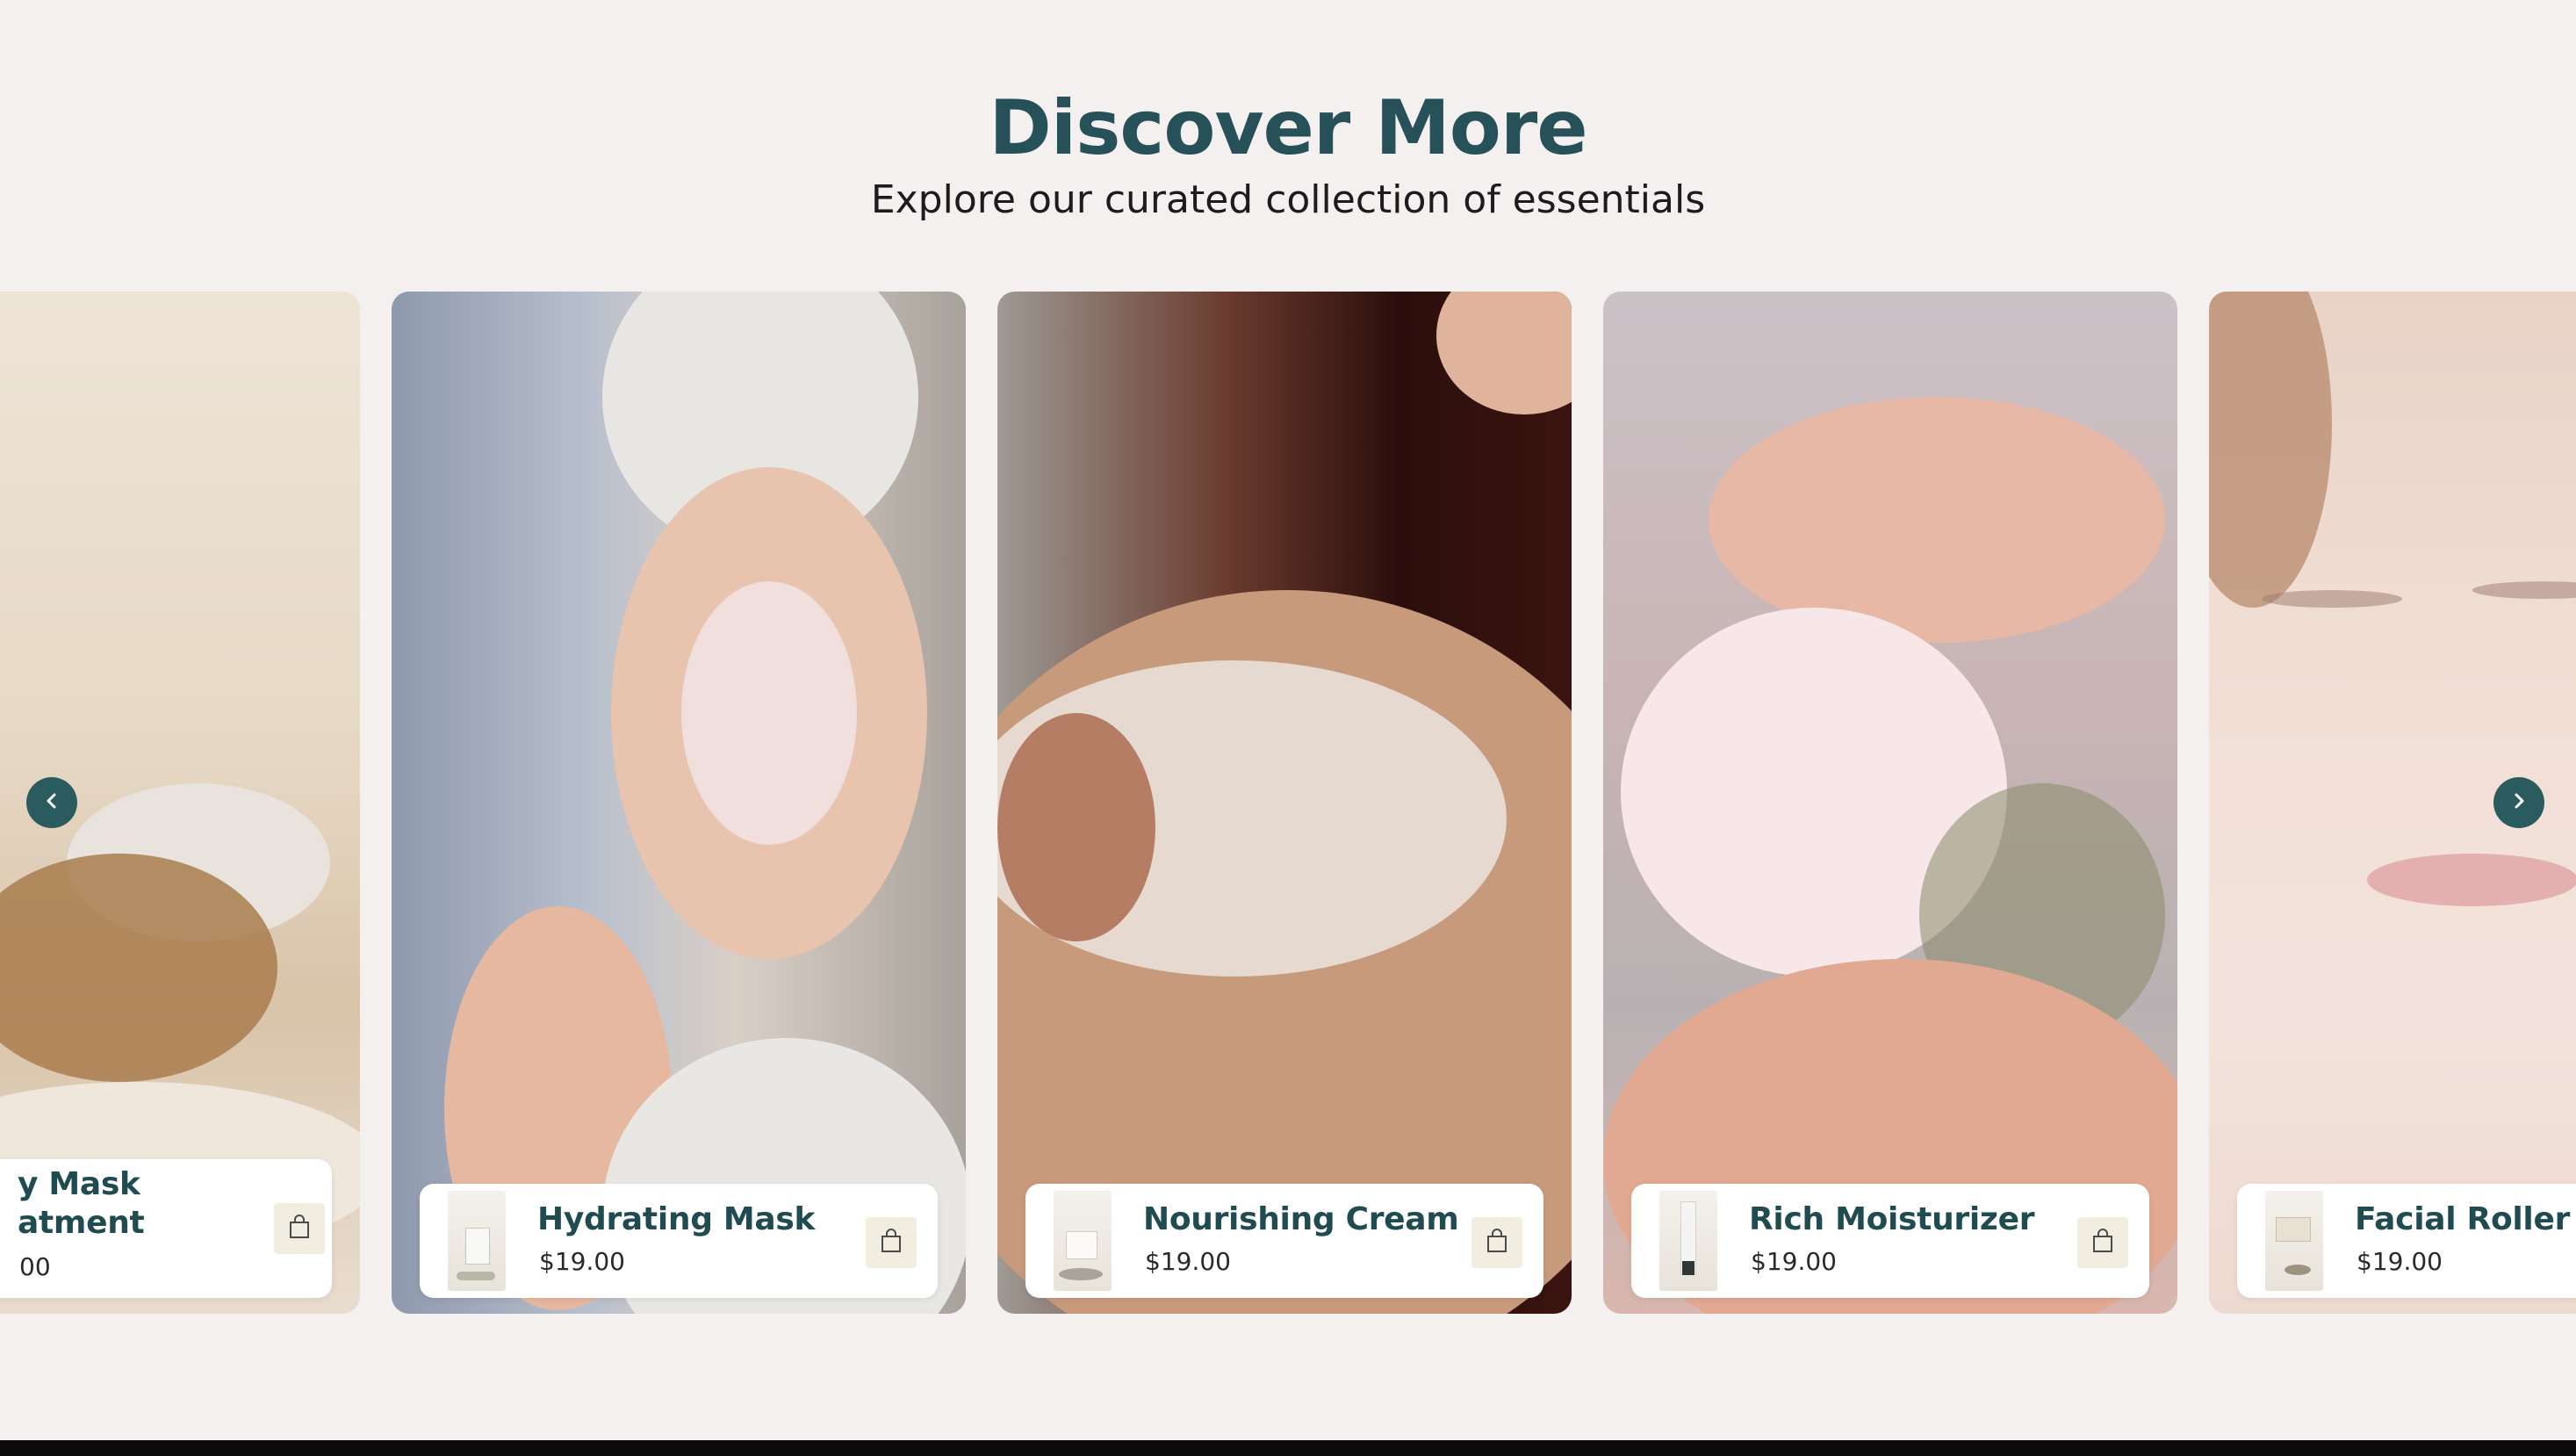 The image size is (2576, 1456). I want to click on page-bottom-edge, so click(1288, 1448).